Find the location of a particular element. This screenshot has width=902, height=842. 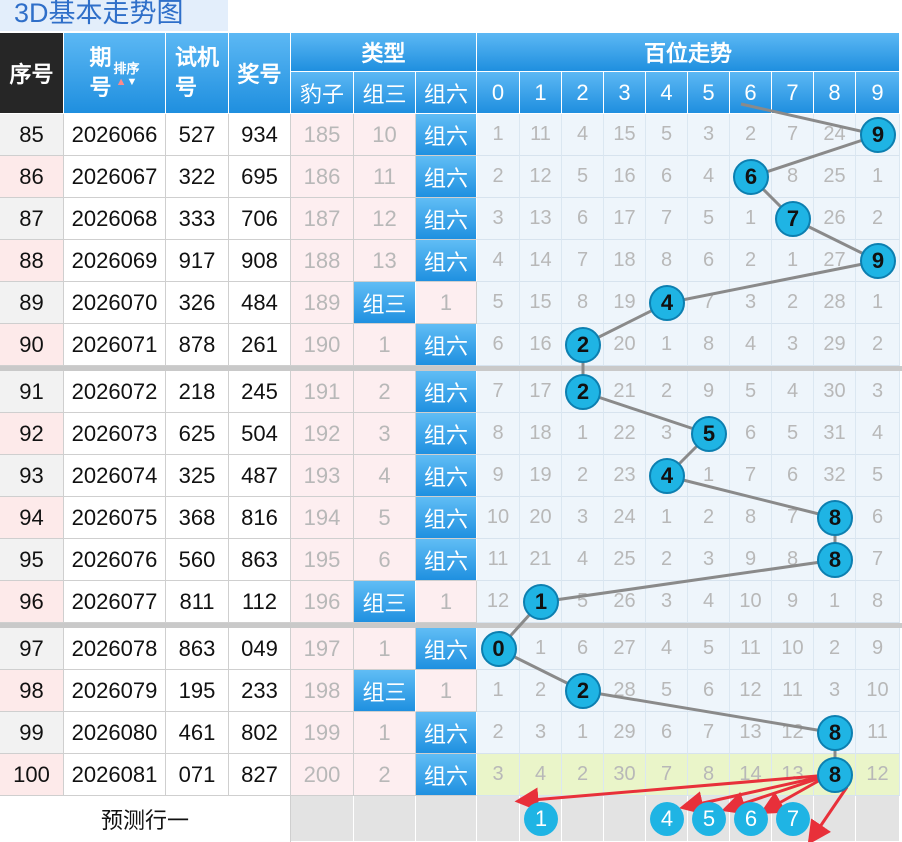

prediction-ball: 1 is located at coordinates (541, 819).